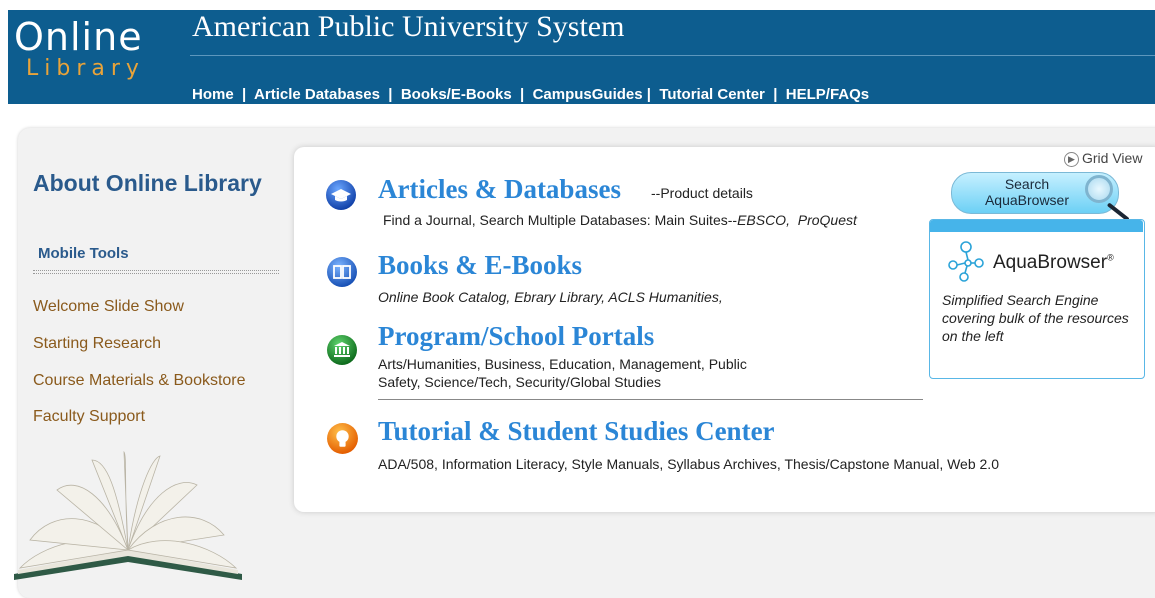  Describe the element at coordinates (1027, 184) in the screenshot. I see `search-label-line-1: Search` at that location.